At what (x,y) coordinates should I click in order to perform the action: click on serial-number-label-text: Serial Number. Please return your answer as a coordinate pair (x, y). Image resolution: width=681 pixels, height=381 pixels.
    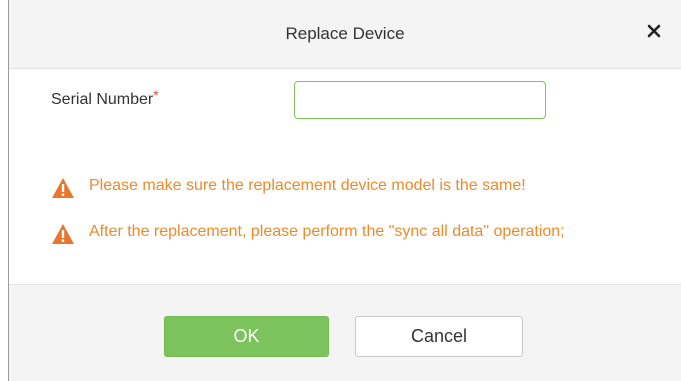
    Looking at the image, I should click on (102, 99).